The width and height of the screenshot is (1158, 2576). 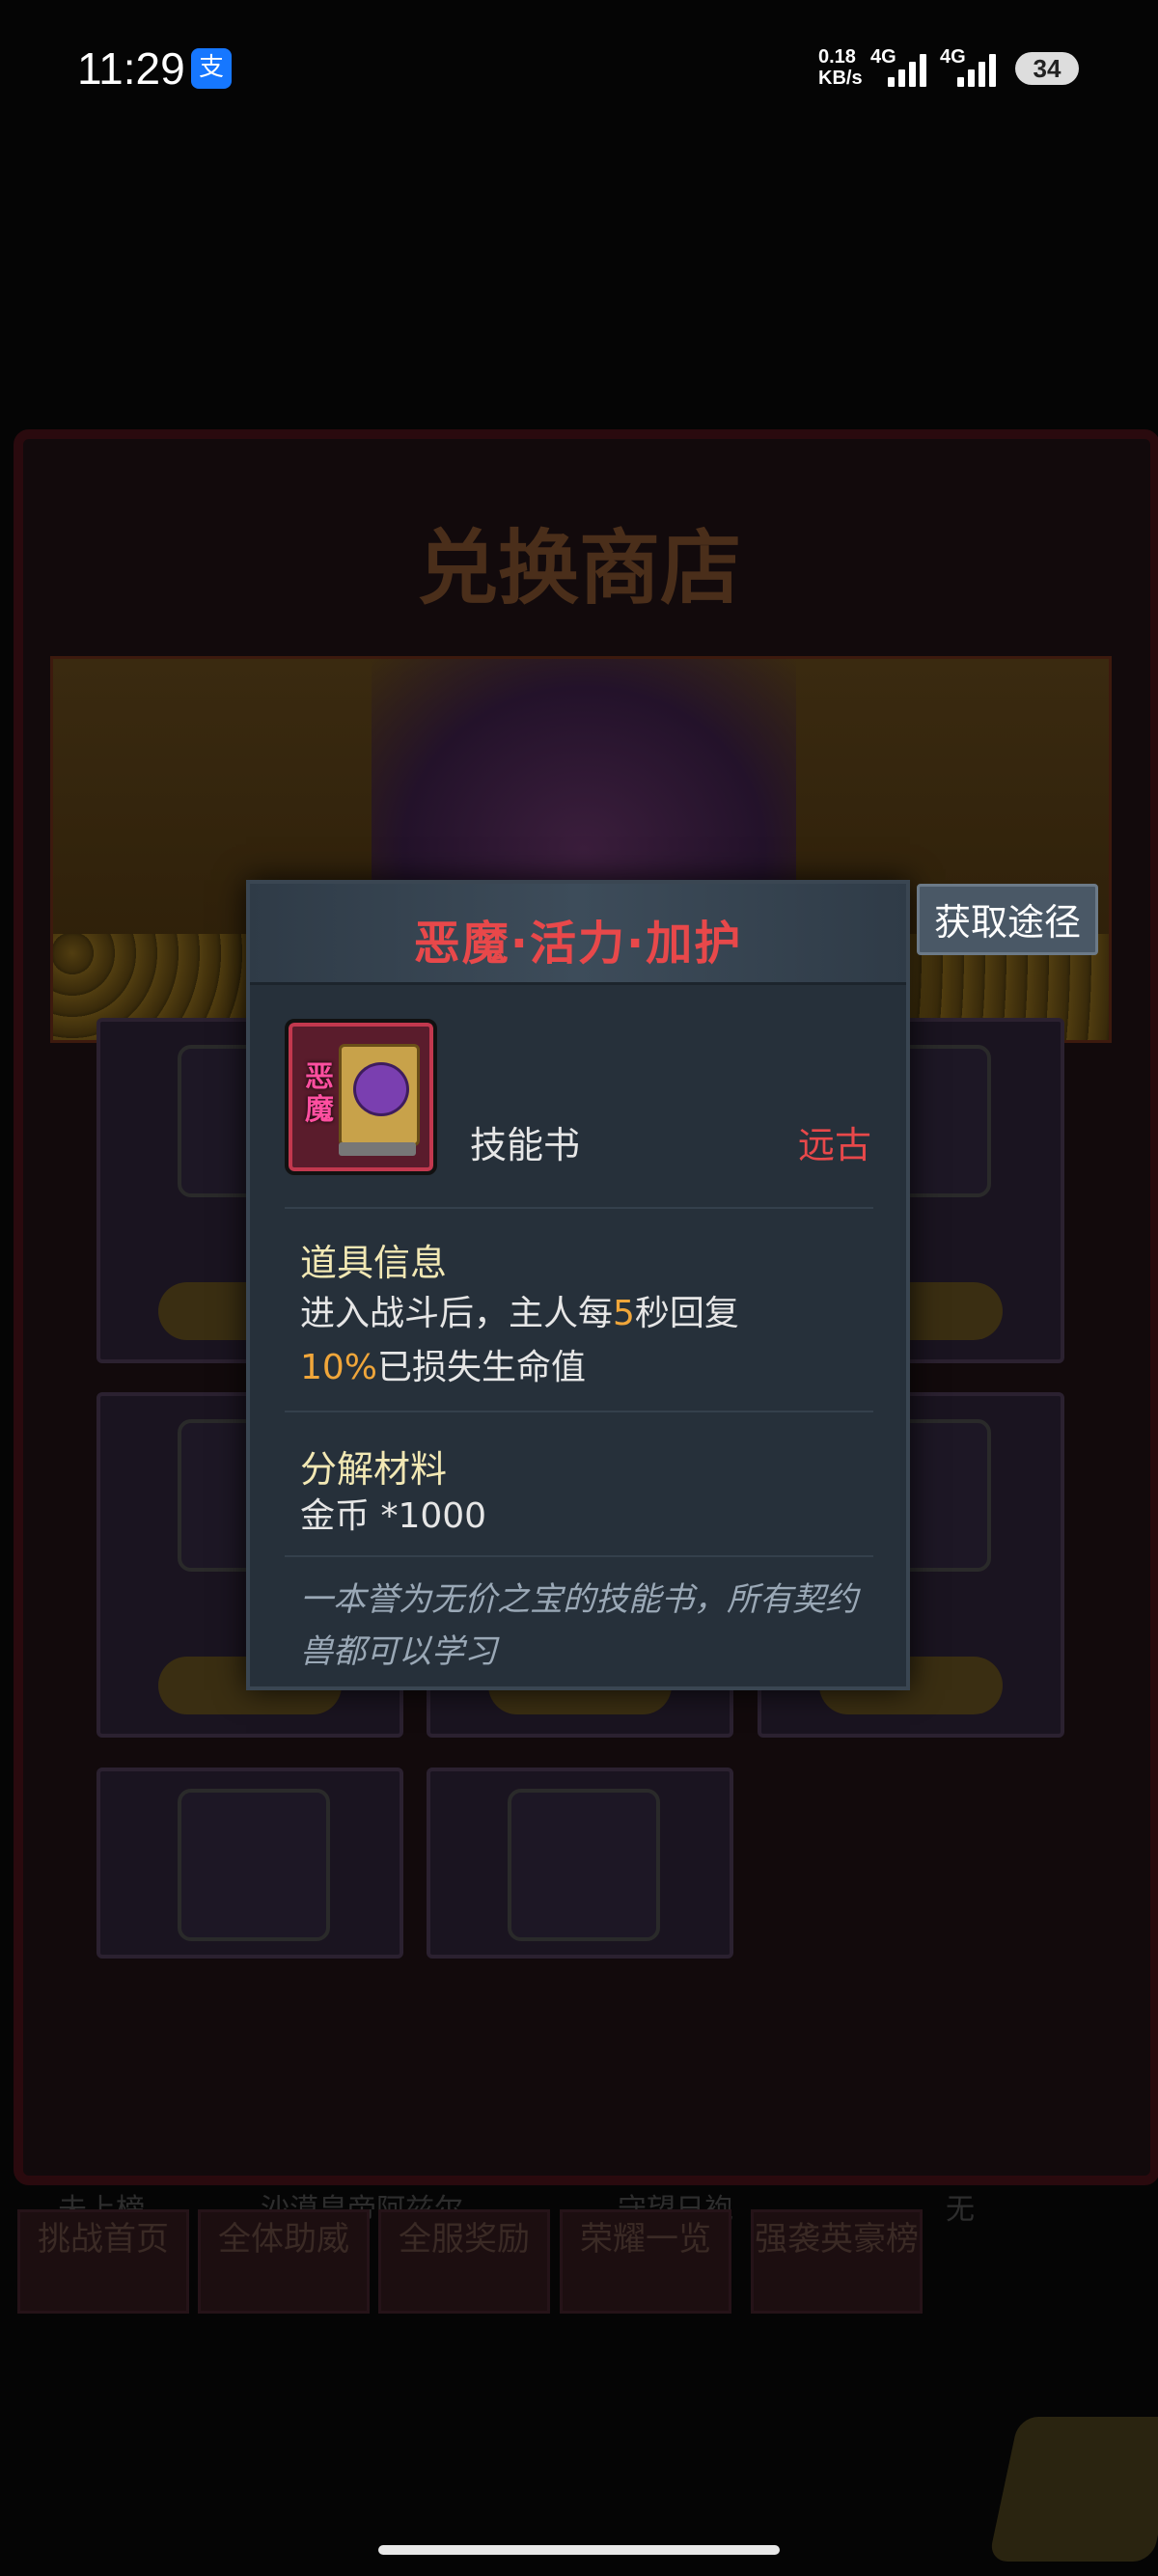 I want to click on status-bar: 11:29 支 0.18 KB/s 4G 4G 34, so click(x=579, y=67).